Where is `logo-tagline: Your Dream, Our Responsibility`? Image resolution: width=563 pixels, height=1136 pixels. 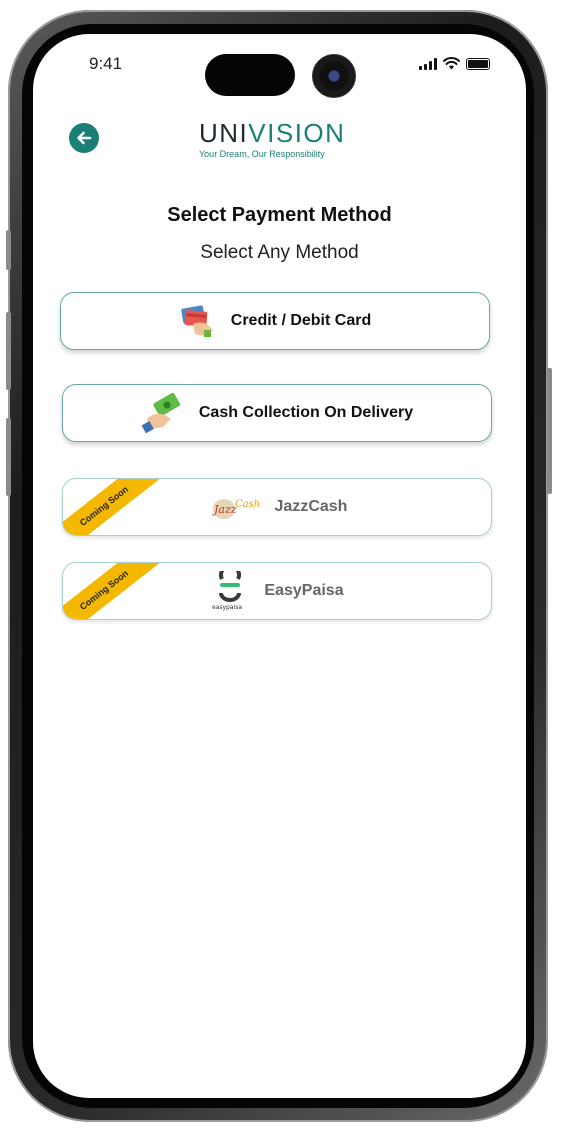 logo-tagline: Your Dream, Our Responsibility is located at coordinates (262, 154).